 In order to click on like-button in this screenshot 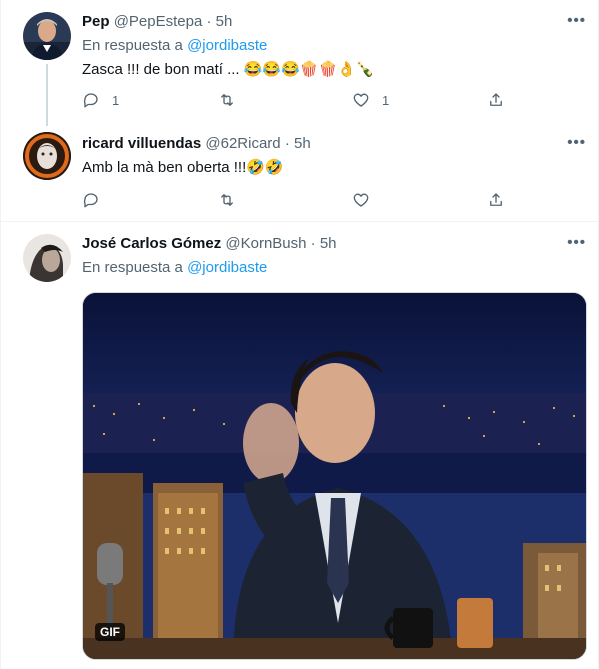, I will do `click(361, 200)`.